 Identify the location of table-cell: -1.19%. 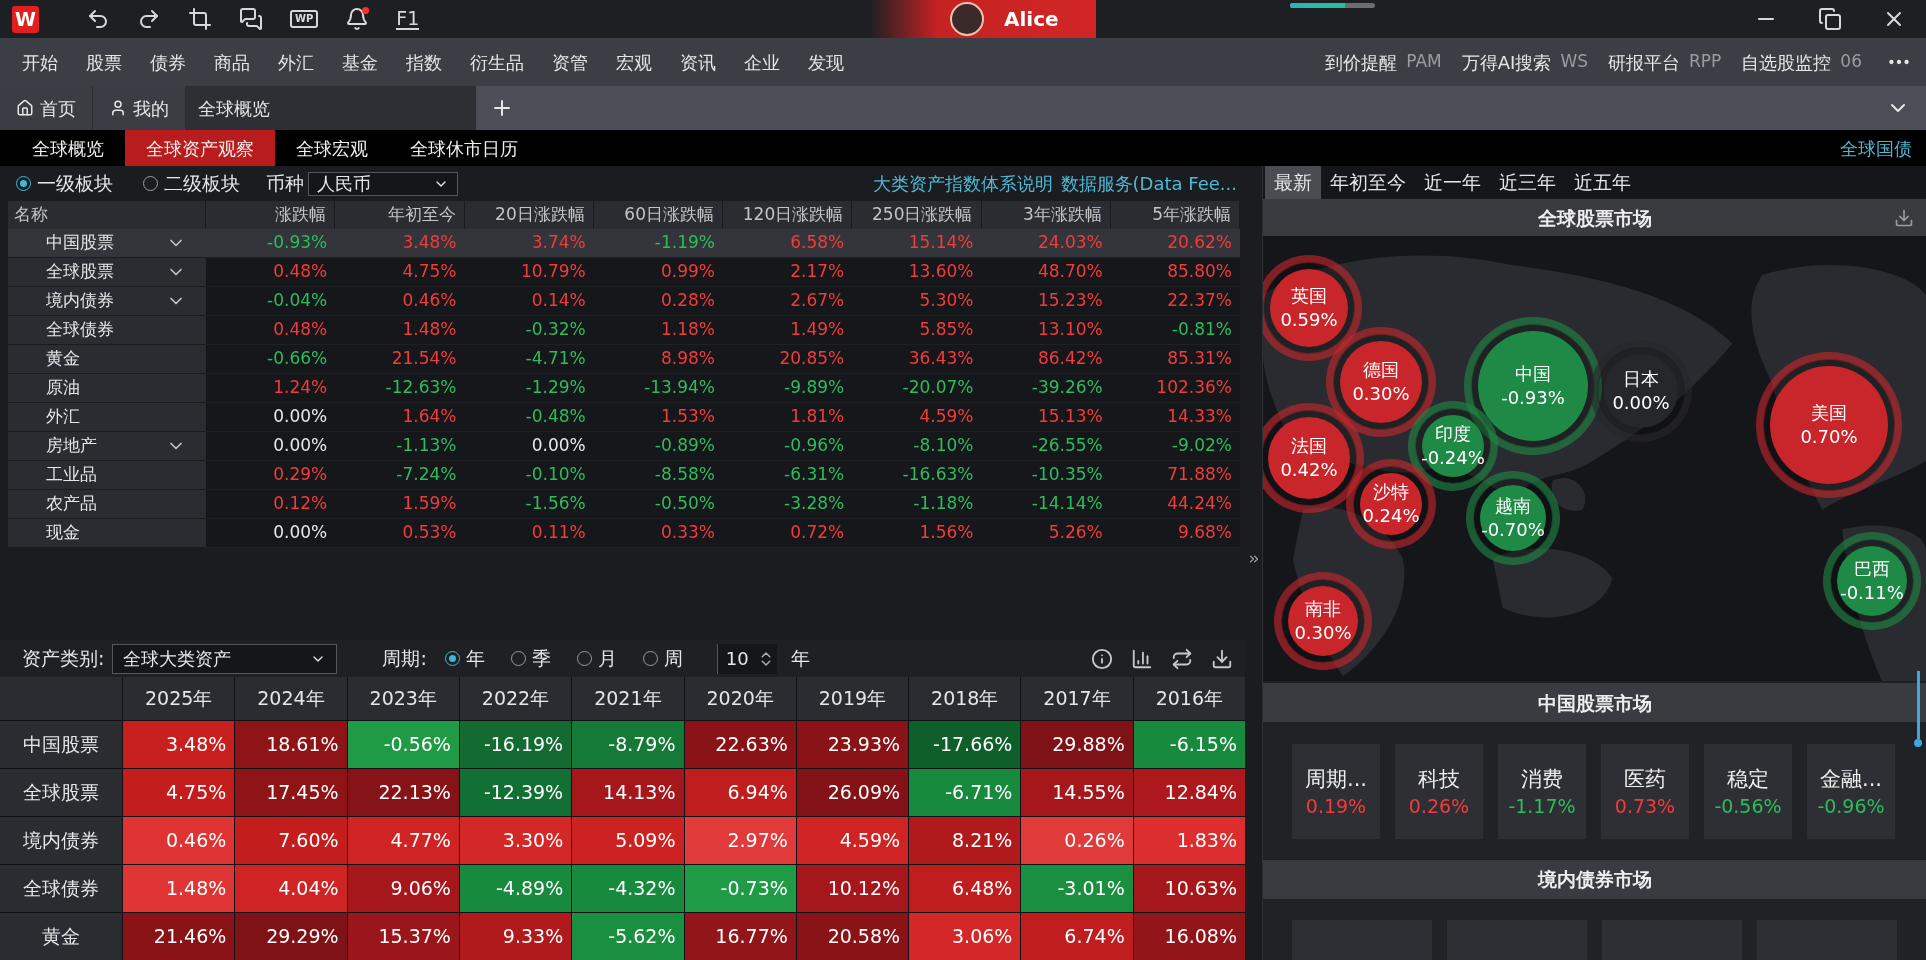
(658, 243).